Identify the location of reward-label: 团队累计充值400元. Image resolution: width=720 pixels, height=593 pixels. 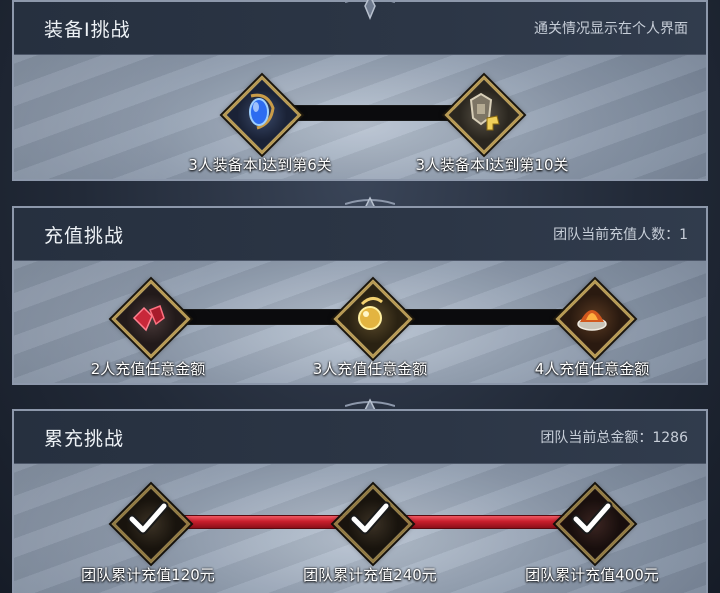
(592, 575).